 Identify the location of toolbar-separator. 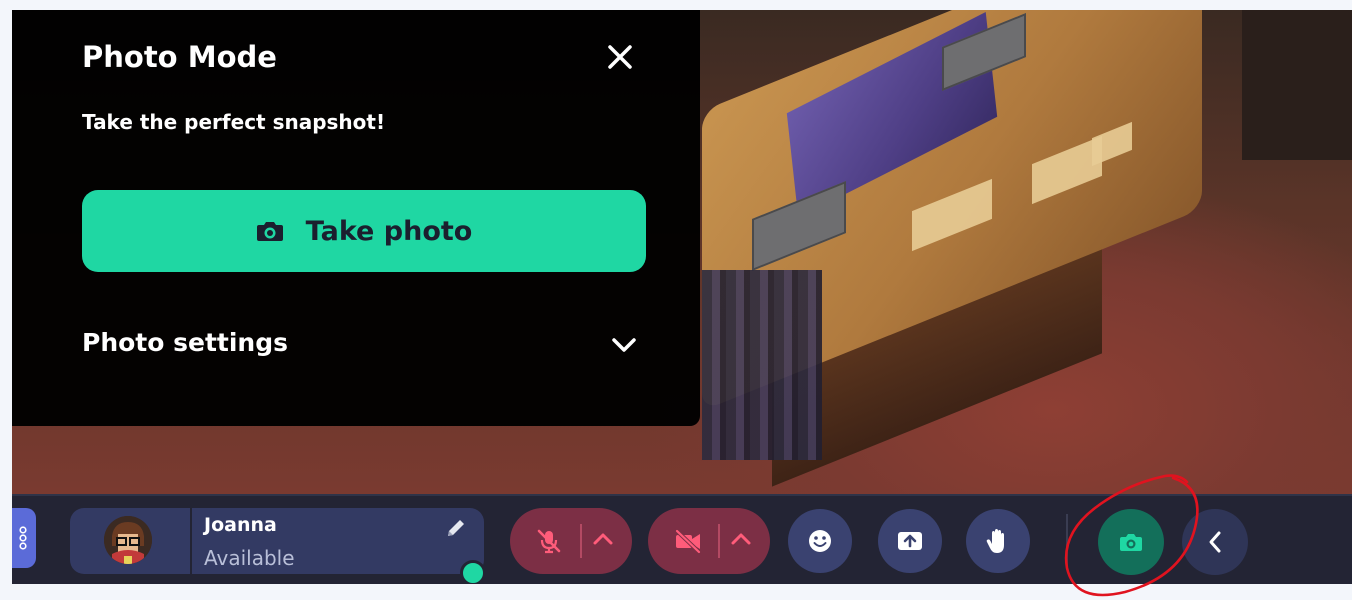
(1067, 541).